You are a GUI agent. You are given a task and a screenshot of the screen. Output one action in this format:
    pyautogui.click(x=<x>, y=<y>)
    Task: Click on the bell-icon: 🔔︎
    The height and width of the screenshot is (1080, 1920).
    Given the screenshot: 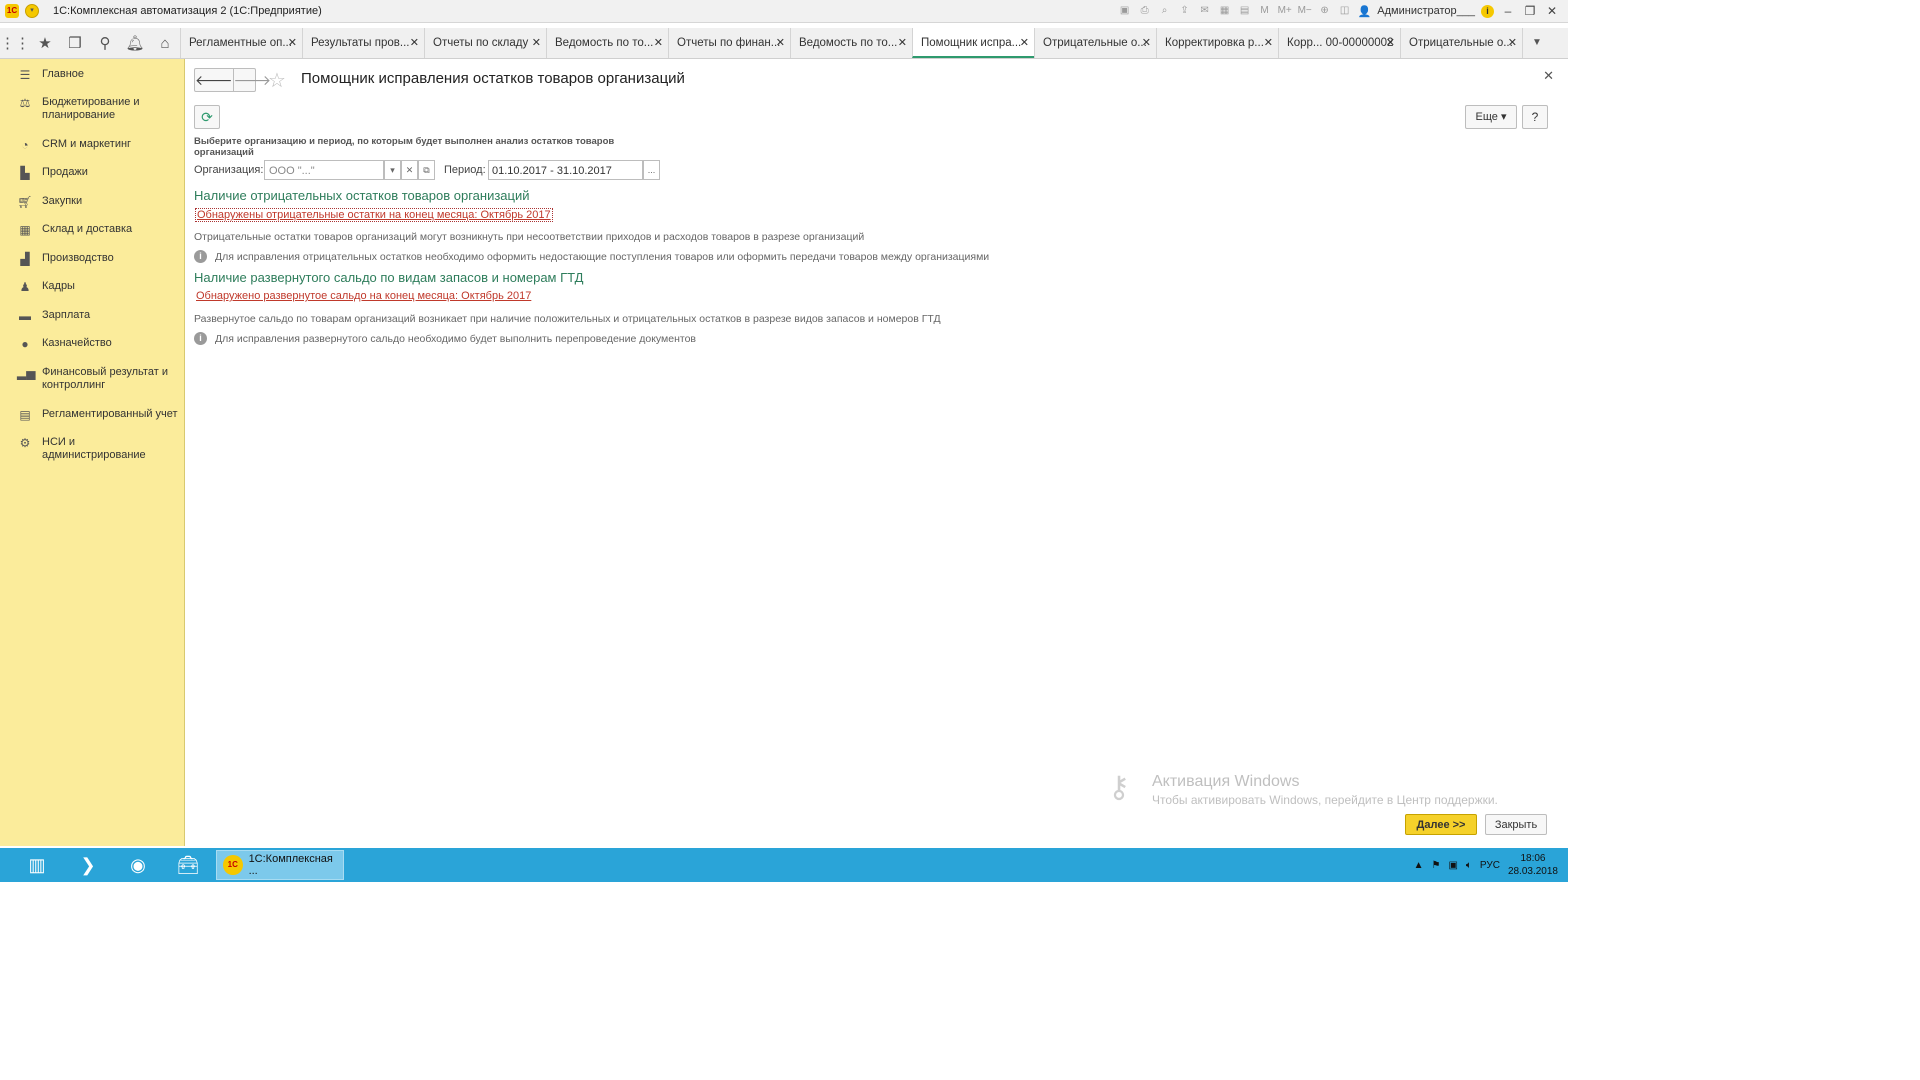 What is the action you would take?
    pyautogui.click(x=135, y=43)
    